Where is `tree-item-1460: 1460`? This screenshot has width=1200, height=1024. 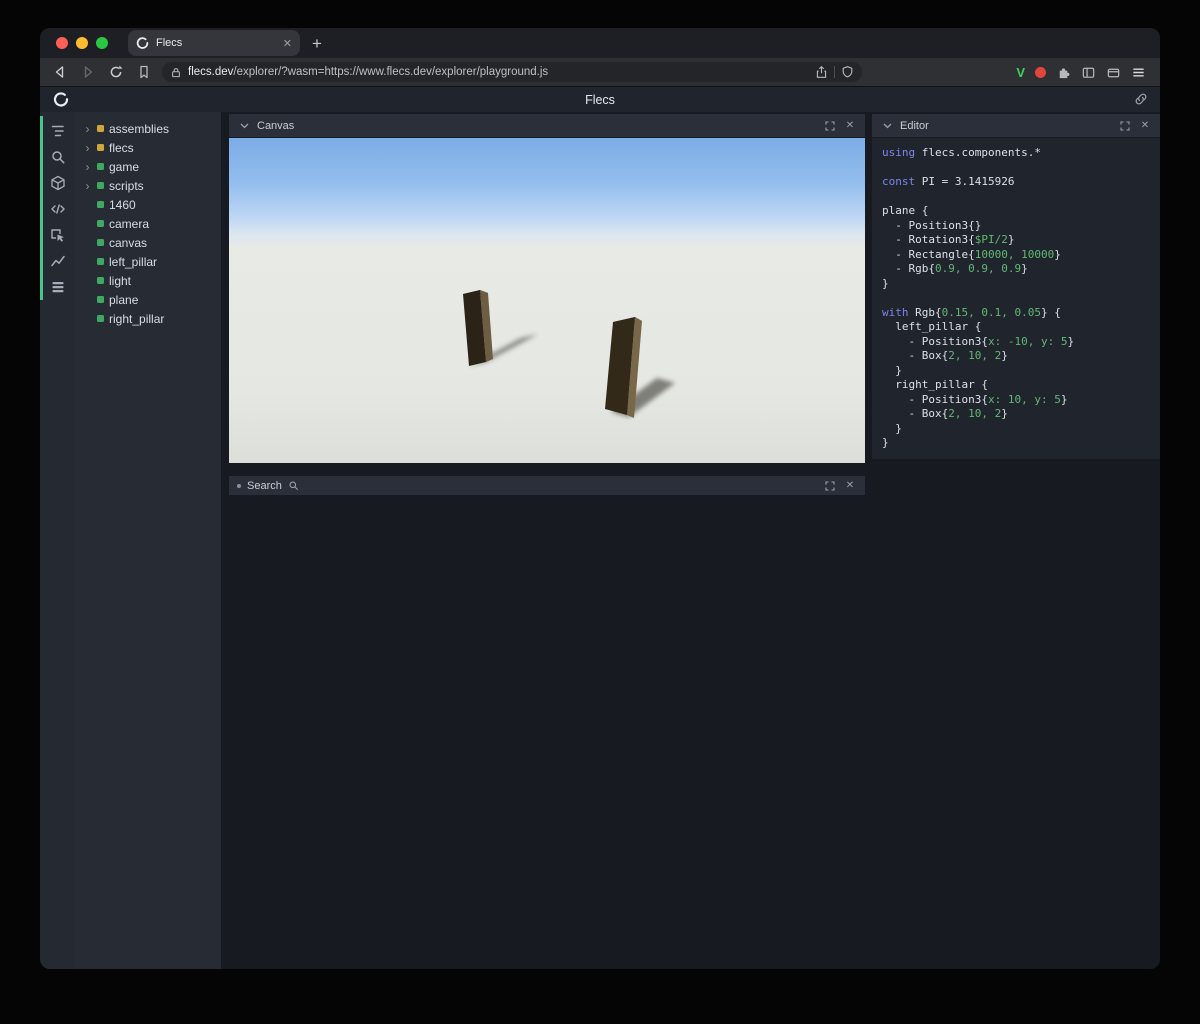
tree-item-1460: 1460 is located at coordinates (148, 204).